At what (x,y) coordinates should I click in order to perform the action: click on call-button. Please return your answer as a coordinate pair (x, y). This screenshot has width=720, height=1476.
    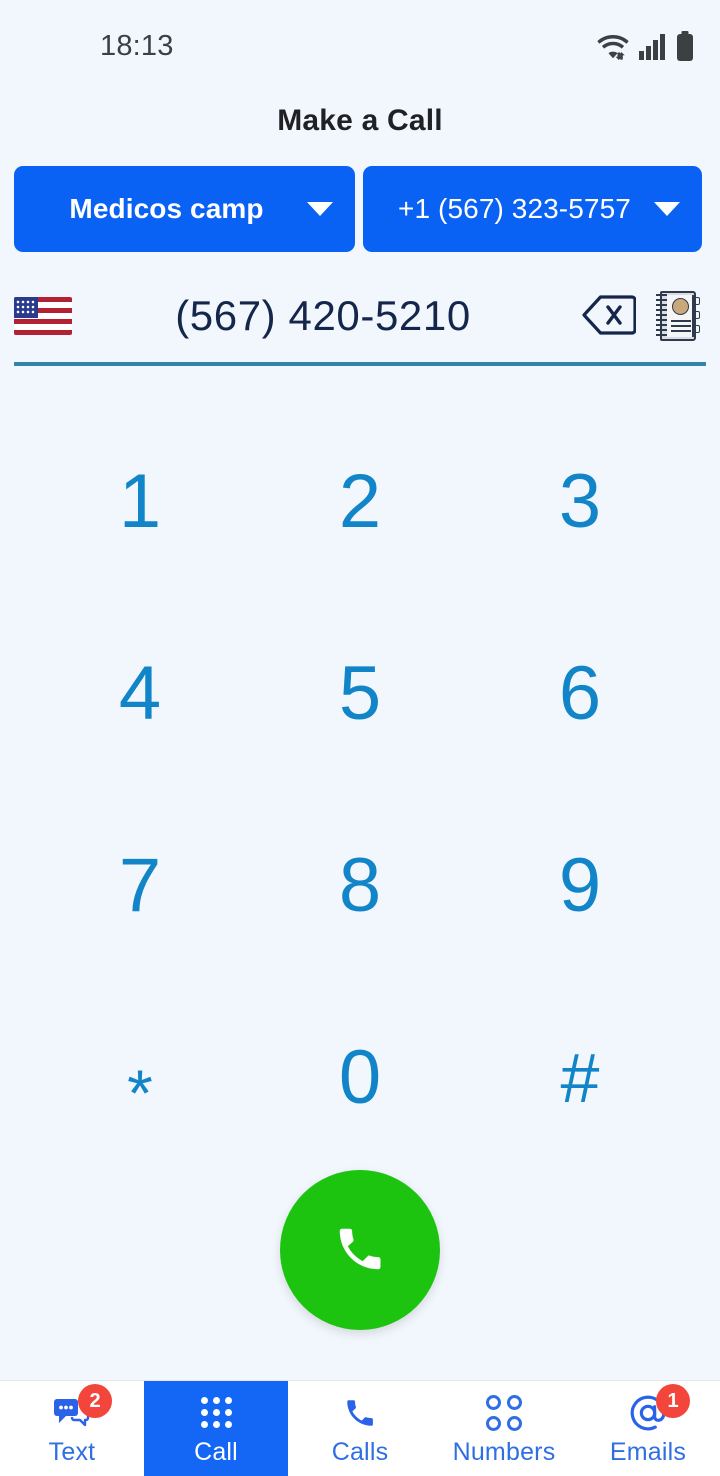
    Looking at the image, I should click on (360, 1250).